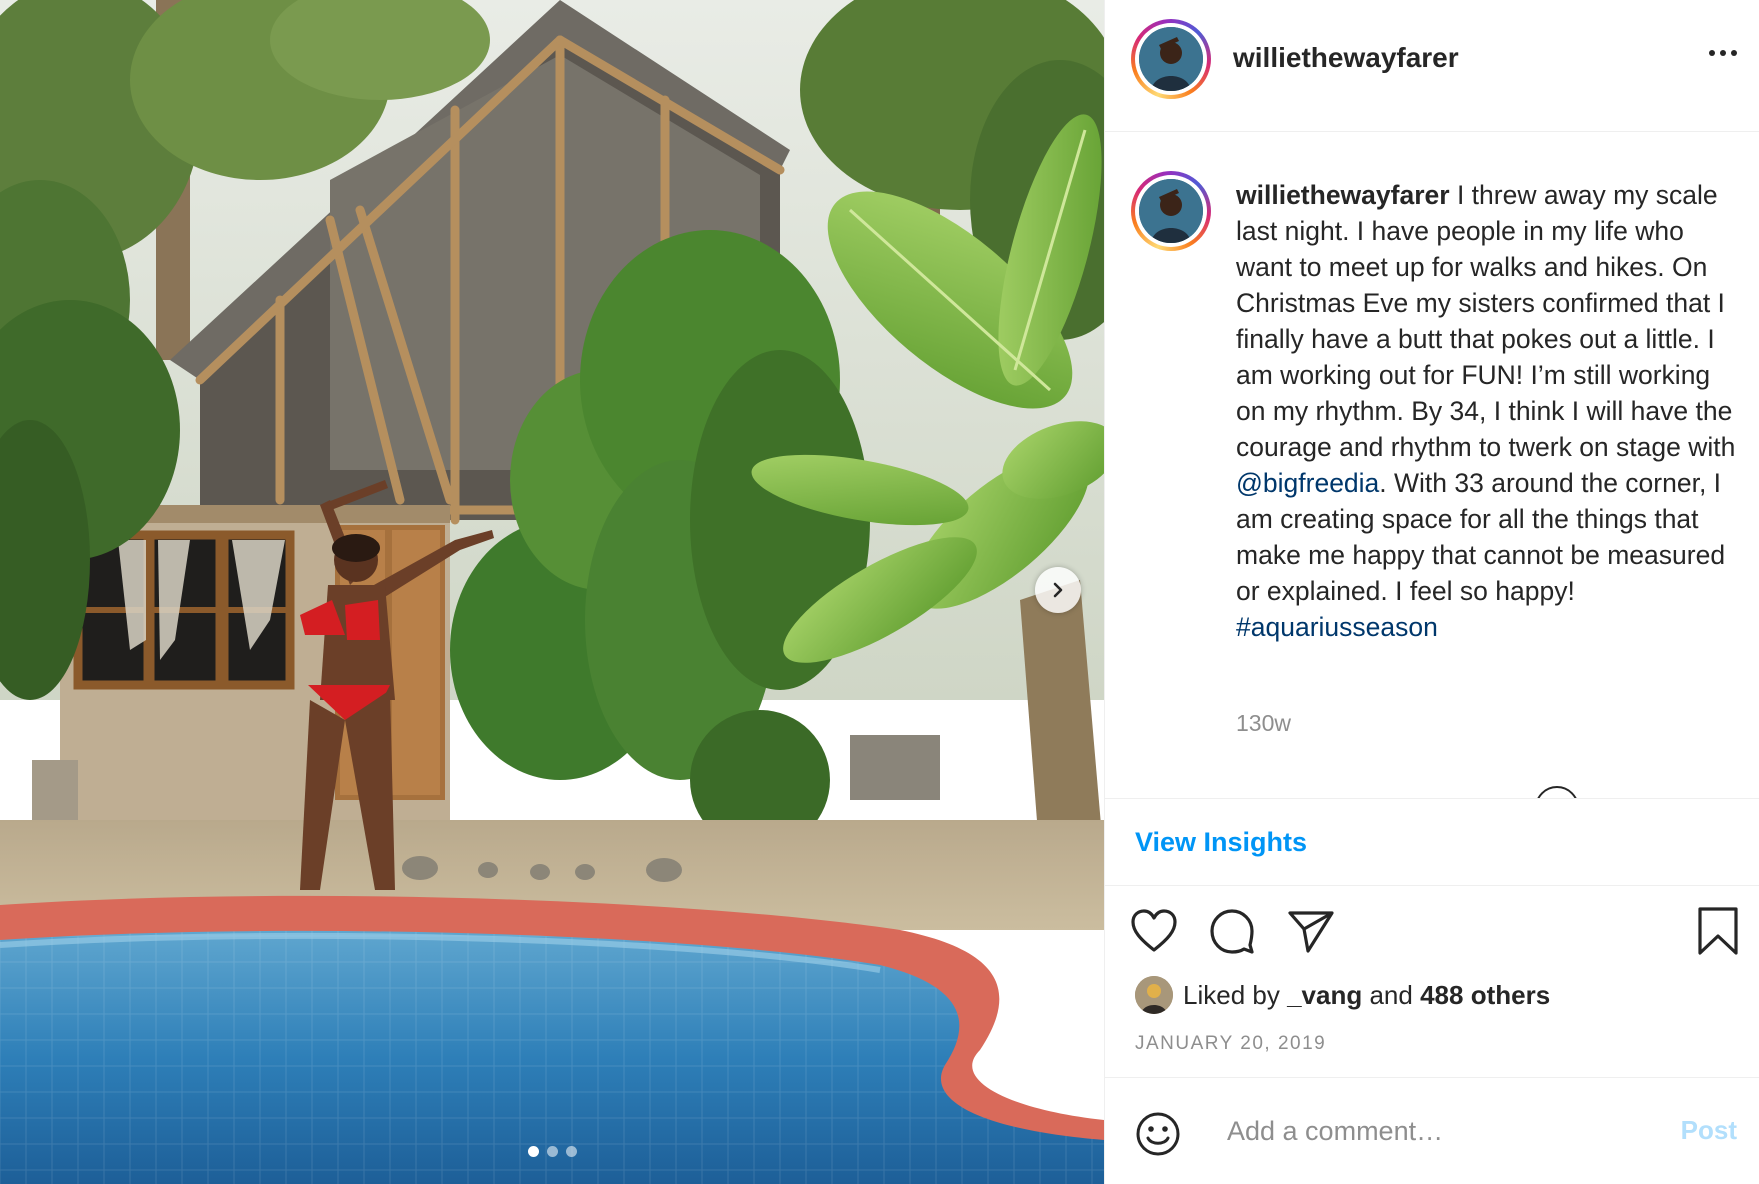  What do you see at coordinates (1723, 53) in the screenshot?
I see `more-options-icon` at bounding box center [1723, 53].